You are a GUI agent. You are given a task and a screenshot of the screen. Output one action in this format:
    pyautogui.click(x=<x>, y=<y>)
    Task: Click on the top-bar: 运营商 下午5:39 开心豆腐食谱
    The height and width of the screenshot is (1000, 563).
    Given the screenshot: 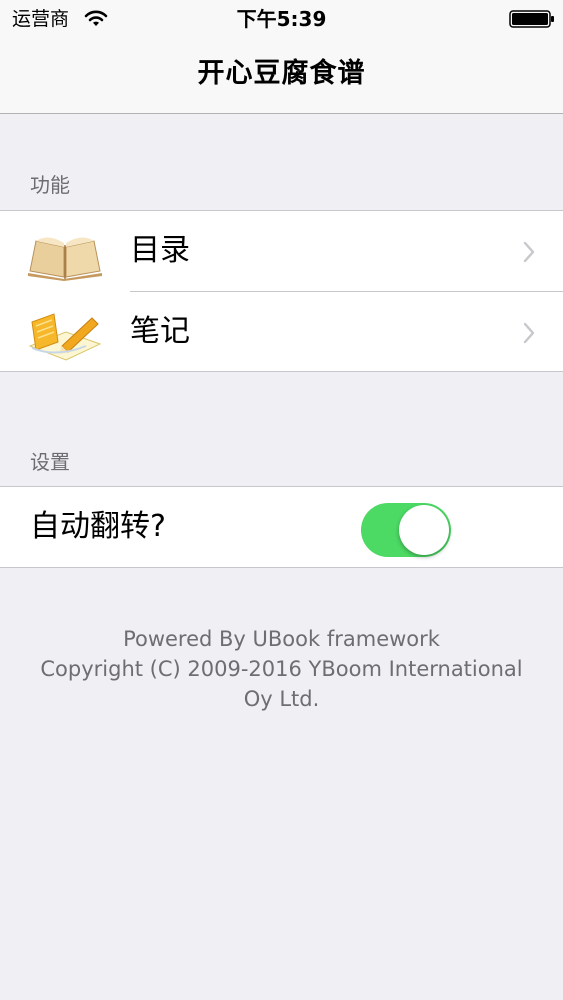 What is the action you would take?
    pyautogui.click(x=281, y=57)
    